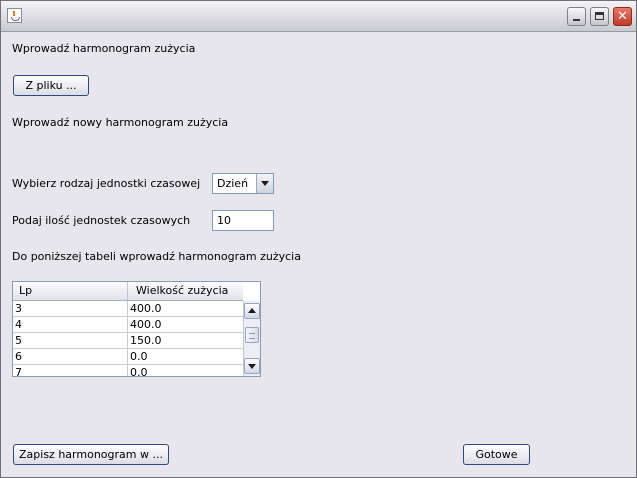 The height and width of the screenshot is (478, 637). I want to click on section1-heading: Wprowadź harmonogram zużycia, so click(104, 48).